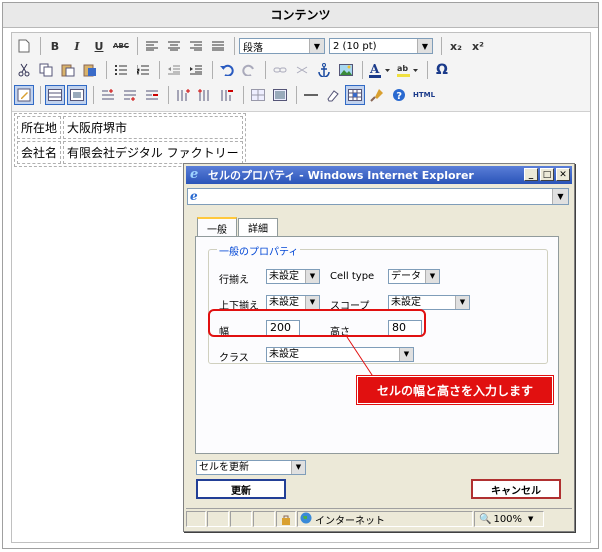  I want to click on table-row: 所在地 大阪府堺市, so click(130, 127).